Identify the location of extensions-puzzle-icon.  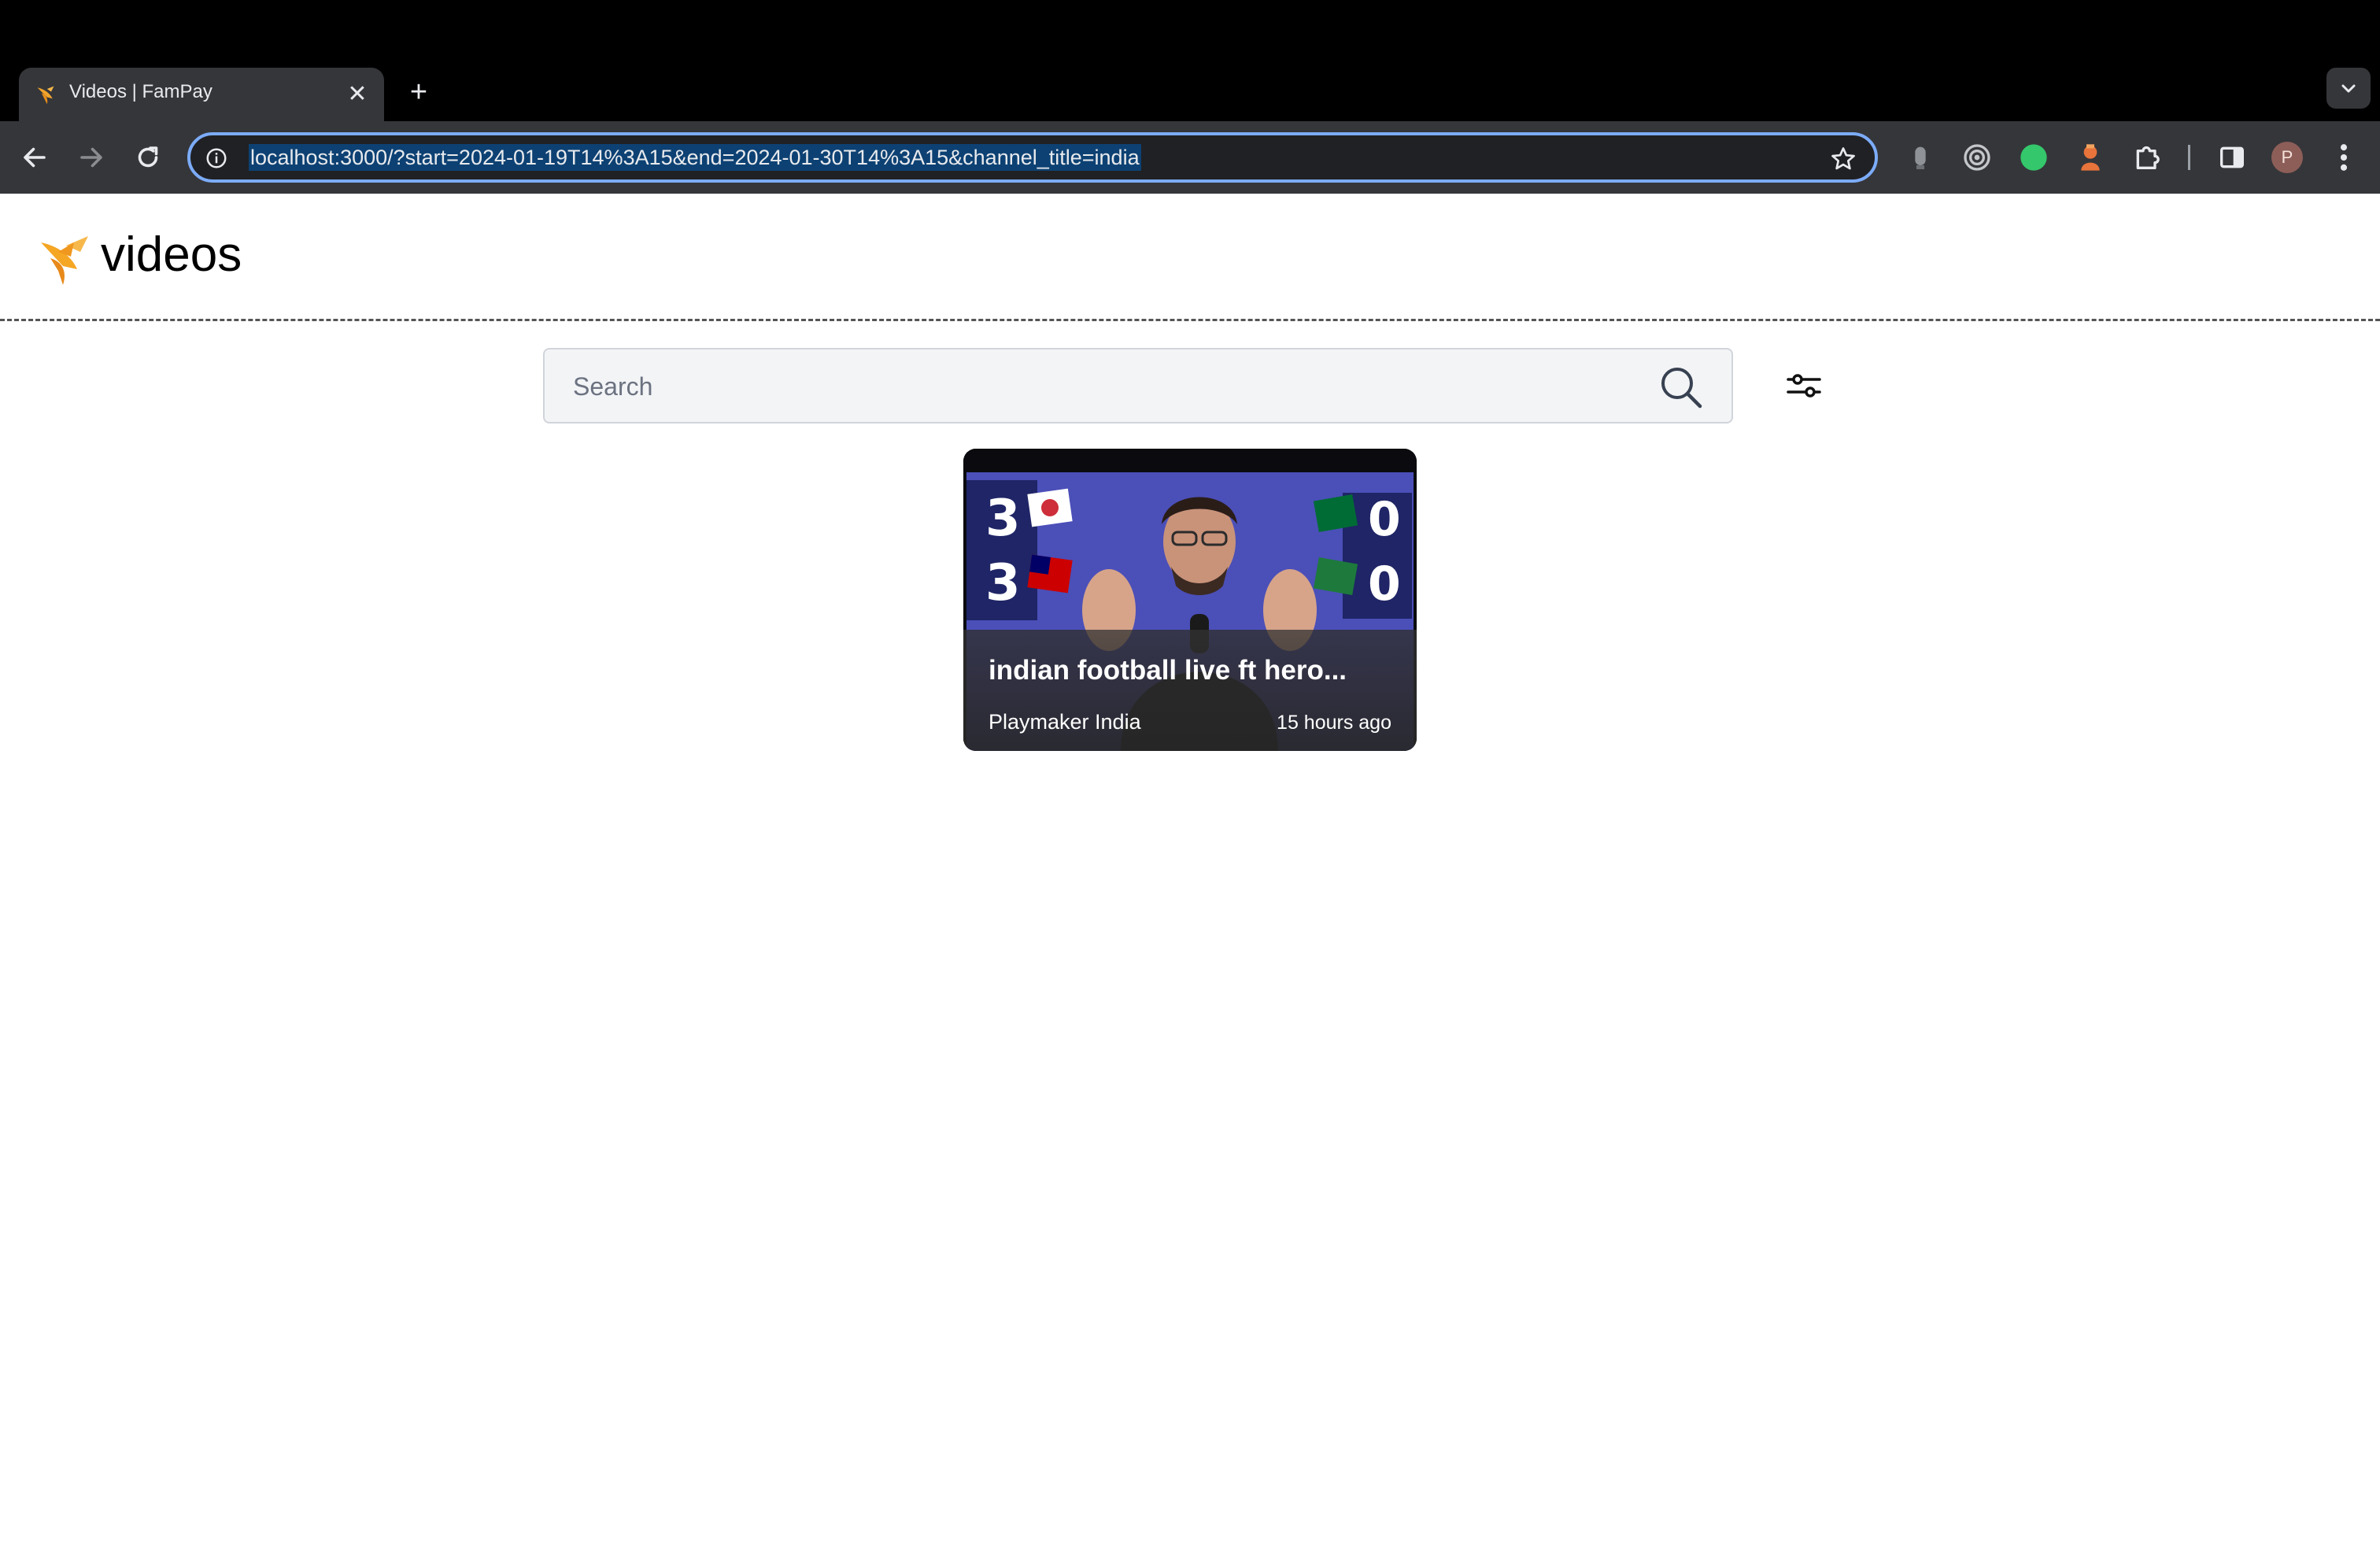
(2147, 157).